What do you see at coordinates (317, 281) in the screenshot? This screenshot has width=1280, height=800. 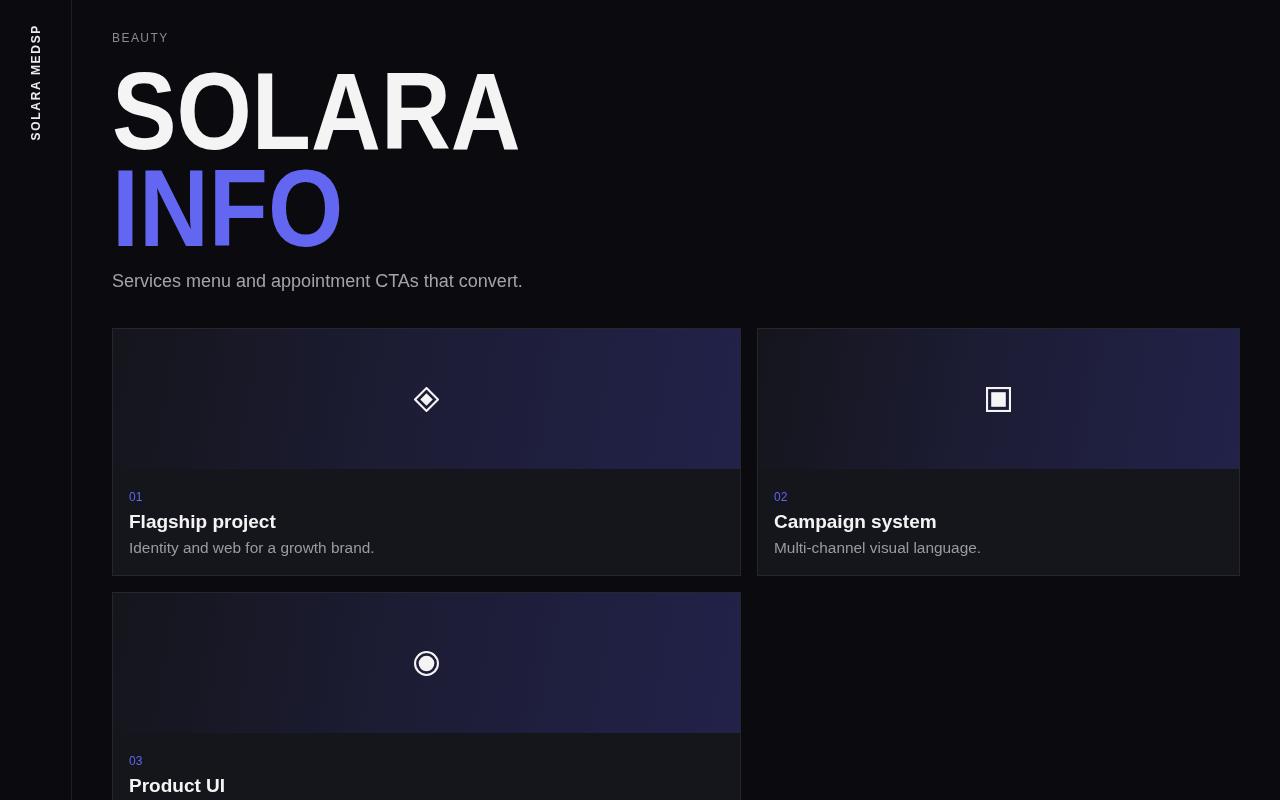 I see `hero-subtitle: Services menu and appointment CTAs that convert.` at bounding box center [317, 281].